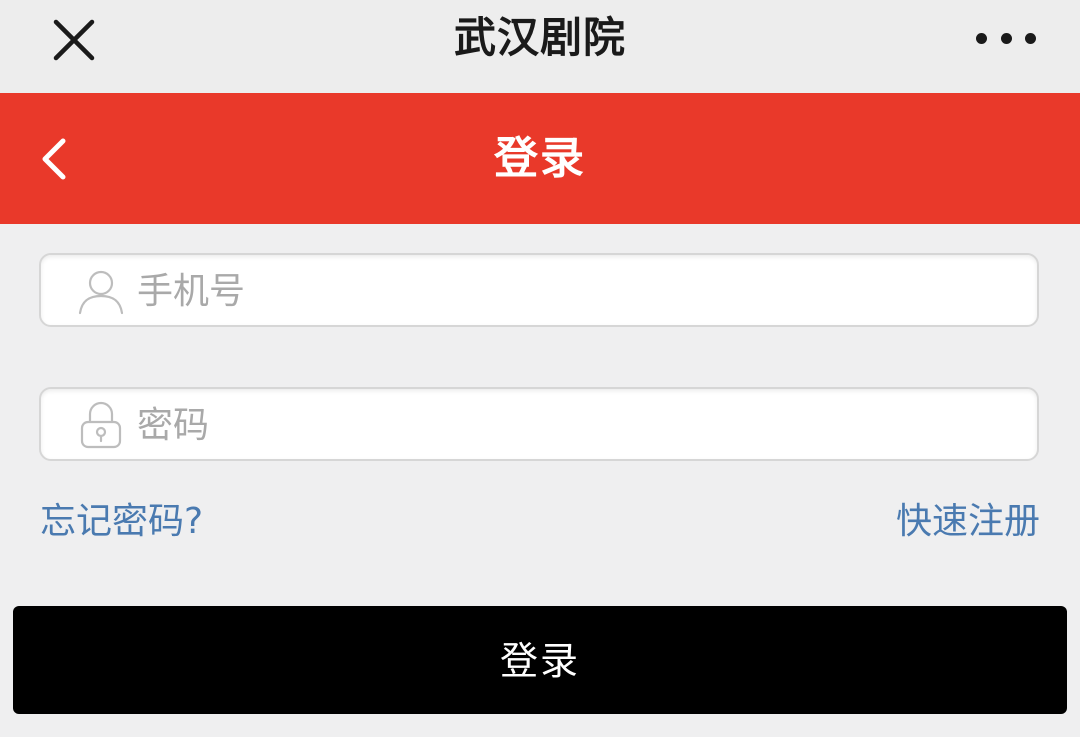 This screenshot has width=1080, height=737. I want to click on phone-field, so click(539, 290).